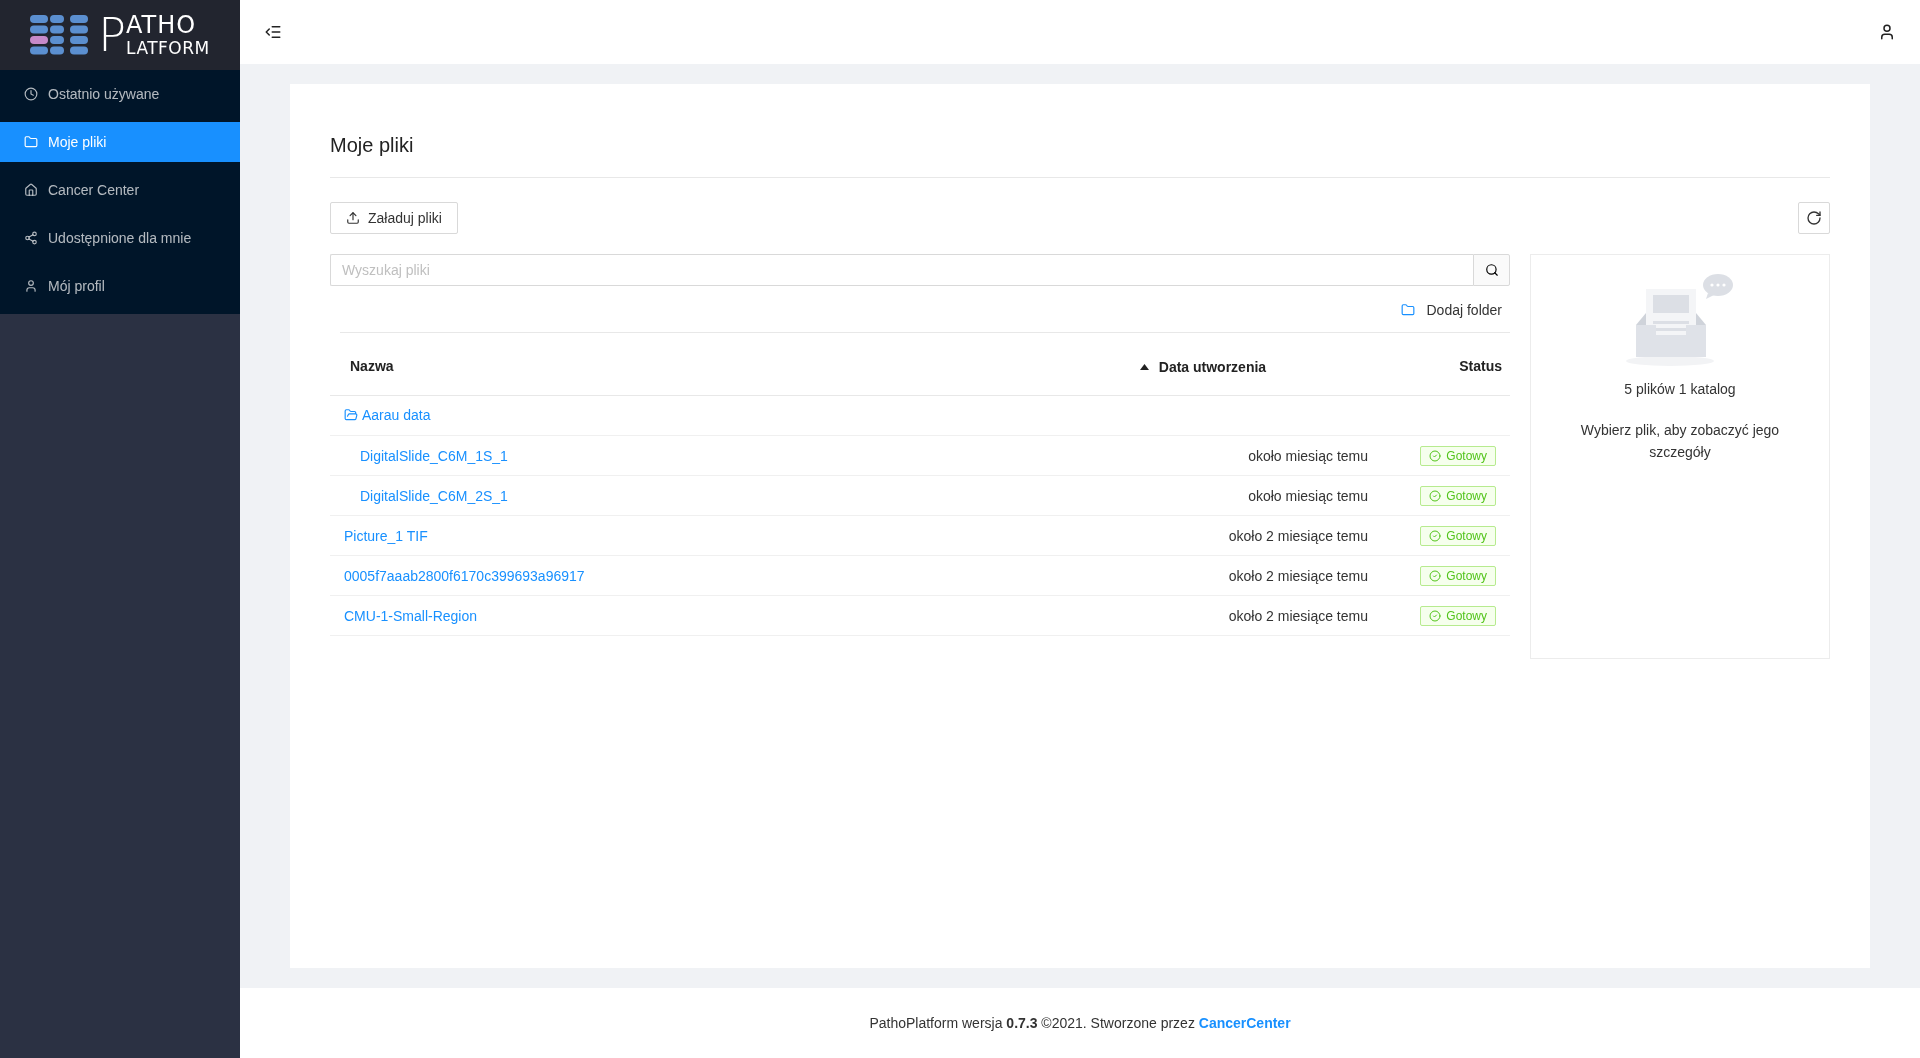 The width and height of the screenshot is (1920, 1058). Describe the element at coordinates (112, 35) in the screenshot. I see `logo-text: P` at that location.